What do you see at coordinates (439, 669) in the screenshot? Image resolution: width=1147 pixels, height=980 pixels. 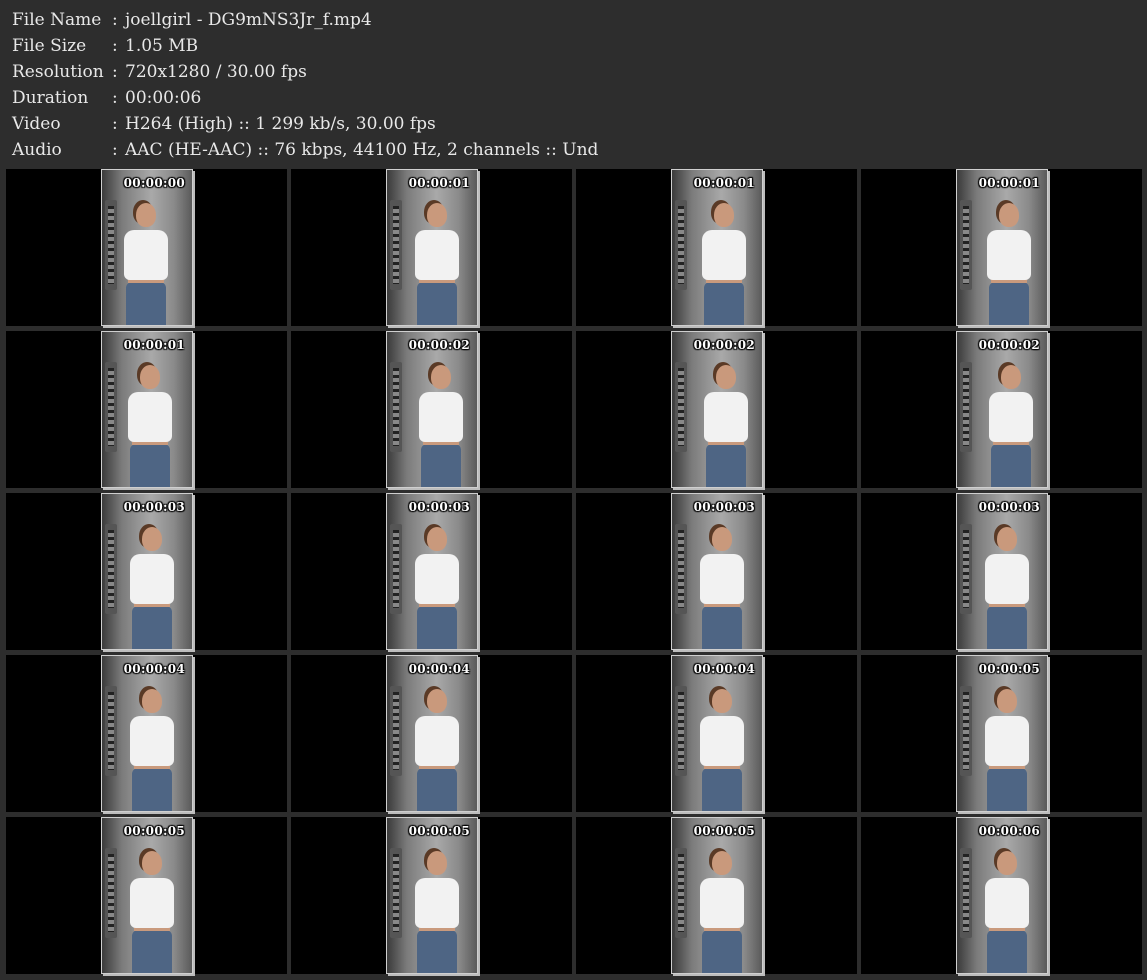 I see `frame-timestamp: 00:00:04` at bounding box center [439, 669].